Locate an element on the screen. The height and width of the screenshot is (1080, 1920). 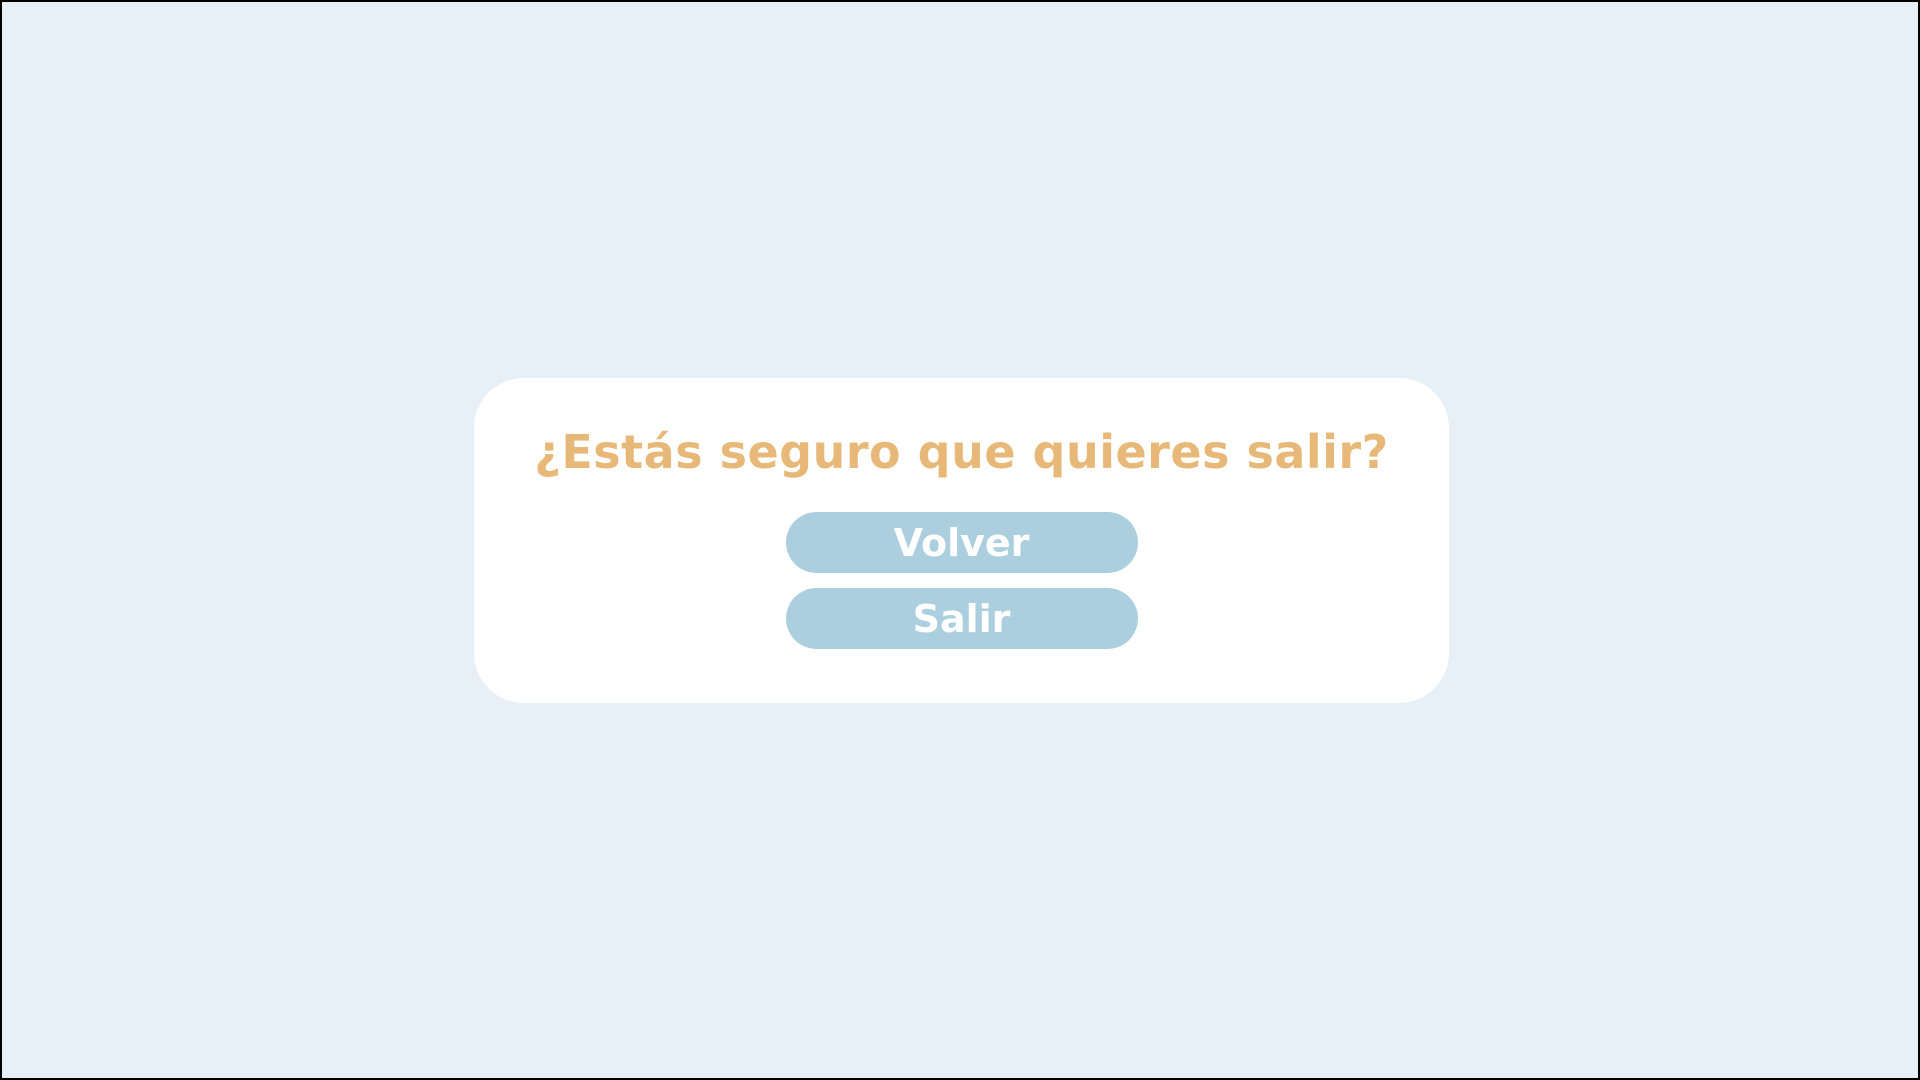
dialog-title: ¿Estás seguro que quieres salir? is located at coordinates (961, 452).